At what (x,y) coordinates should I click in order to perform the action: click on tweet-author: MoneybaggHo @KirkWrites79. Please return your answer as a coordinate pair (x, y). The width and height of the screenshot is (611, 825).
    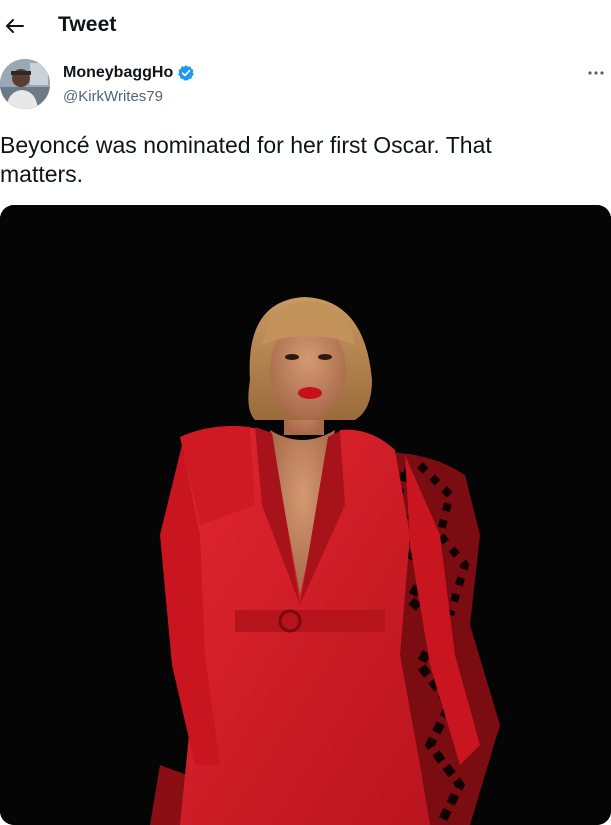
    Looking at the image, I should click on (305, 86).